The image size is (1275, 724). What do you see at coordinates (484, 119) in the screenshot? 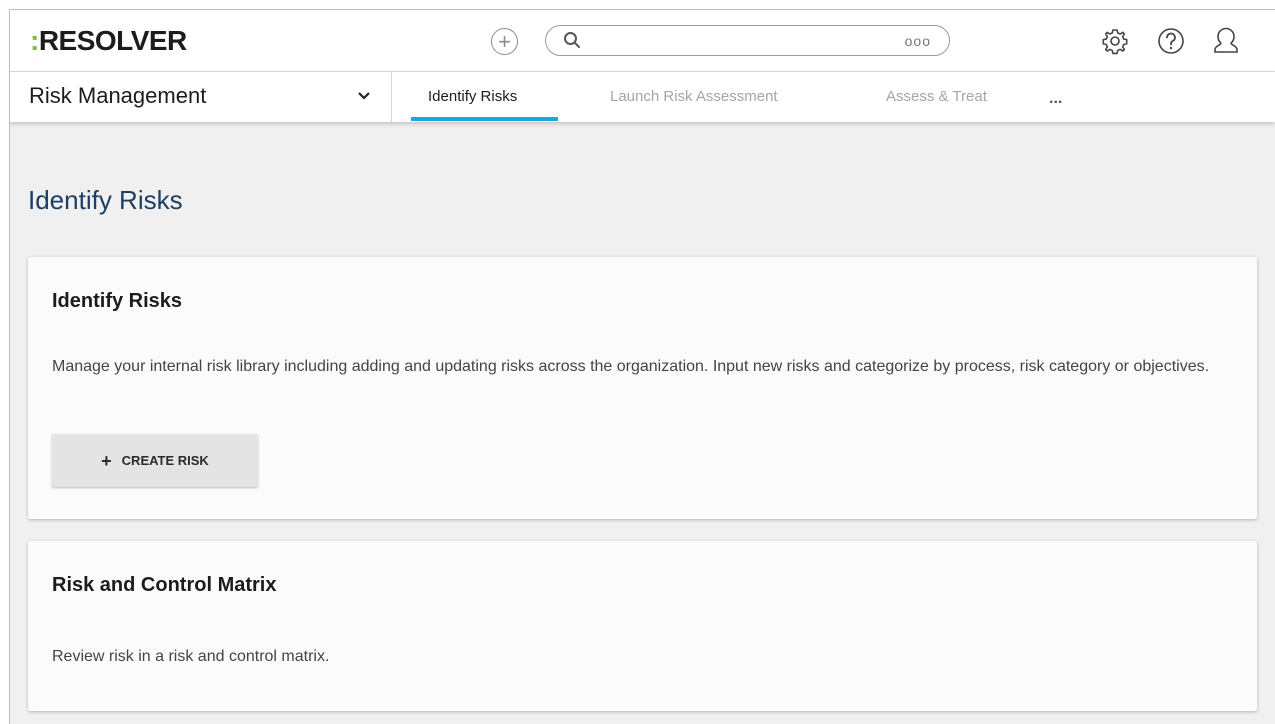
I see `active-tab-indicator` at bounding box center [484, 119].